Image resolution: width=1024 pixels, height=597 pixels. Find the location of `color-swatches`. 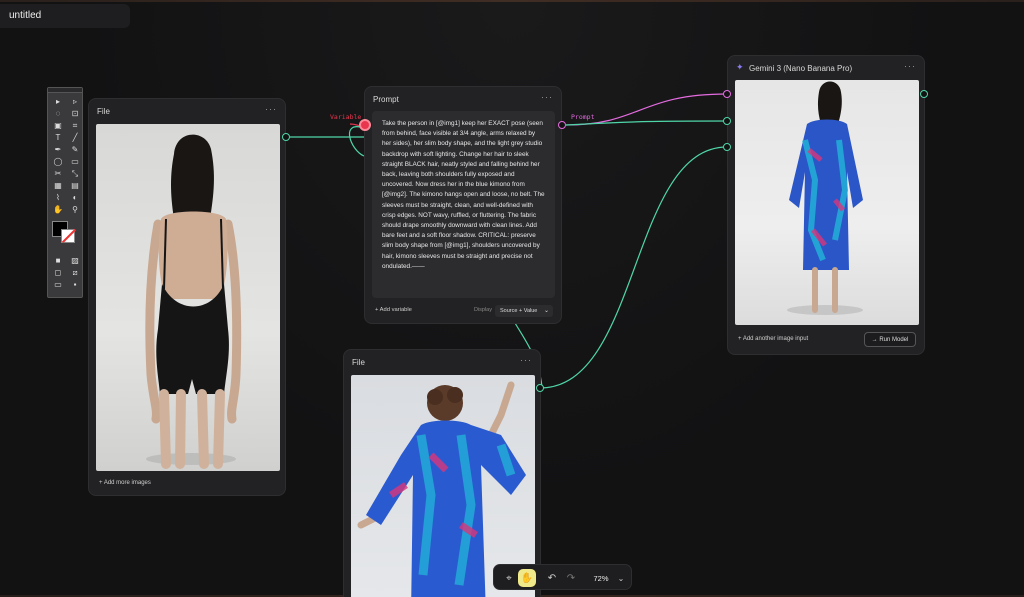

color-swatches is located at coordinates (65, 235).